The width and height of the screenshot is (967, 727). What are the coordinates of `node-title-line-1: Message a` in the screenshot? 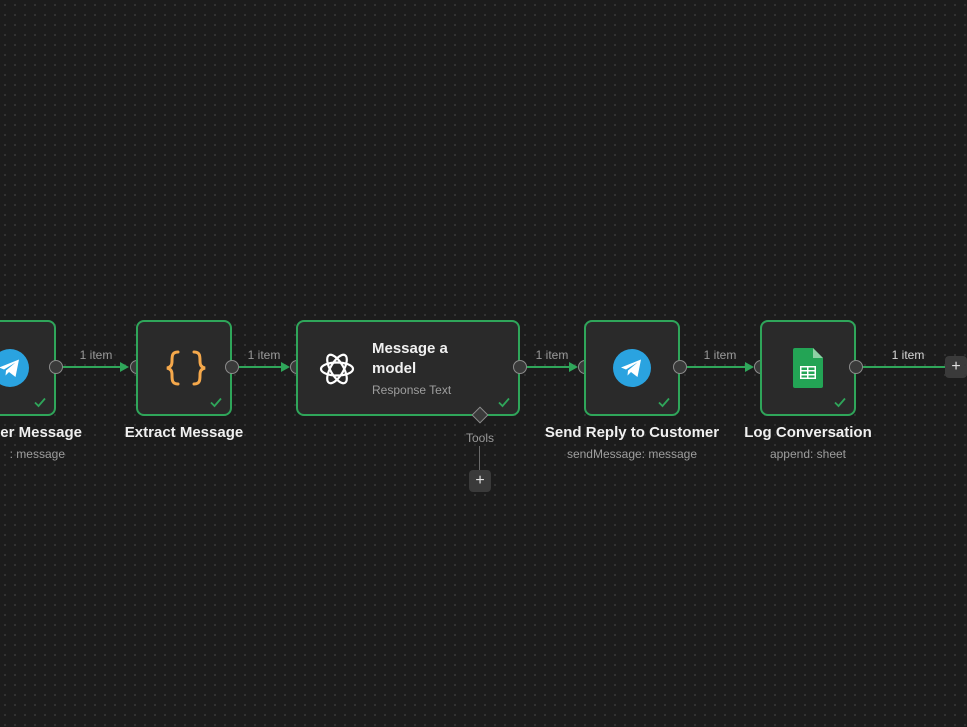 It's located at (410, 348).